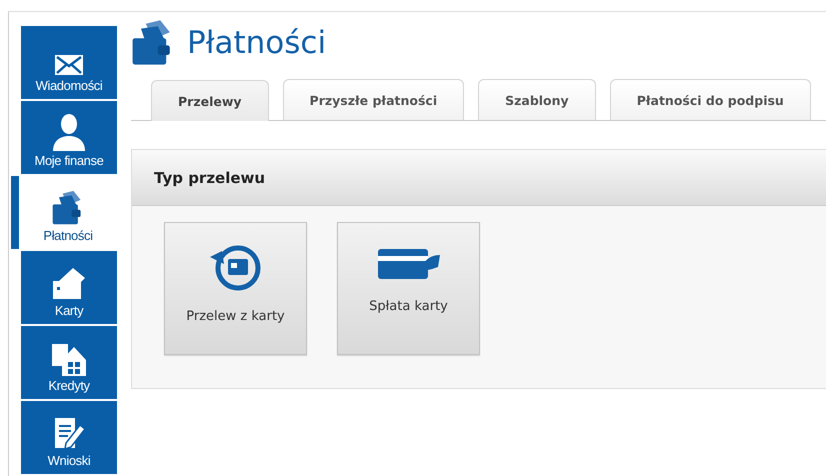 The height and width of the screenshot is (476, 826). Describe the element at coordinates (236, 268) in the screenshot. I see `card-refresh-icon` at that location.